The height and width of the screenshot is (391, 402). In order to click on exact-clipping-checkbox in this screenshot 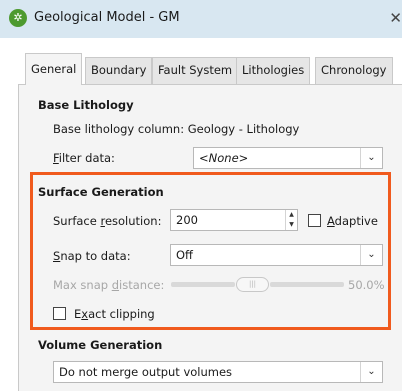, I will do `click(59, 313)`.